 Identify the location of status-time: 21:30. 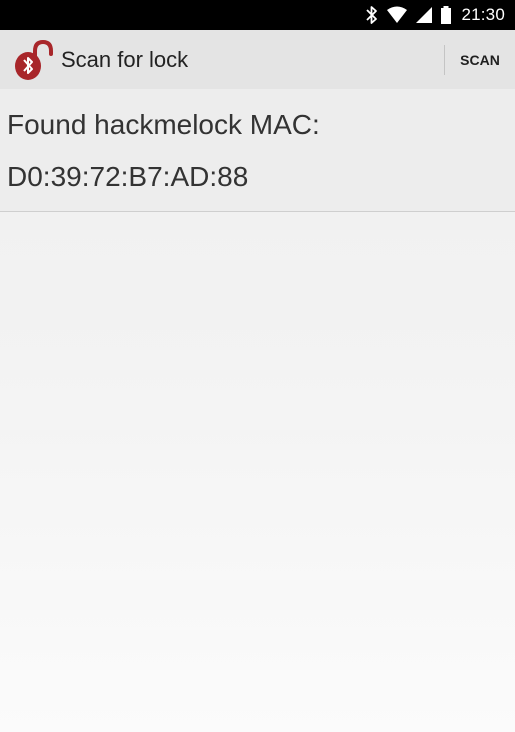
(483, 14).